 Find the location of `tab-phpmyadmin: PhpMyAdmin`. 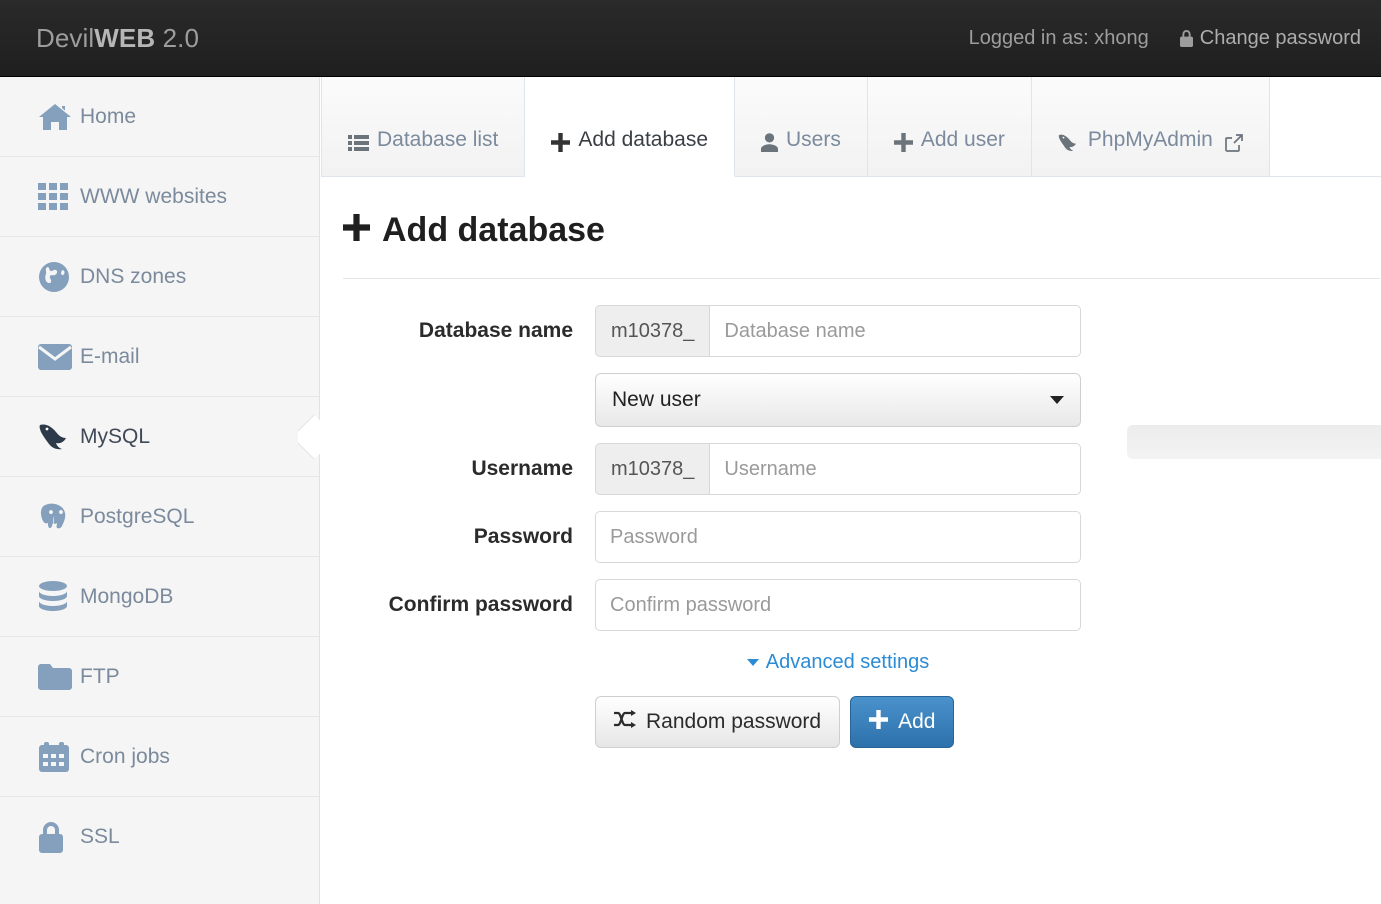

tab-phpmyadmin: PhpMyAdmin is located at coordinates (1150, 127).